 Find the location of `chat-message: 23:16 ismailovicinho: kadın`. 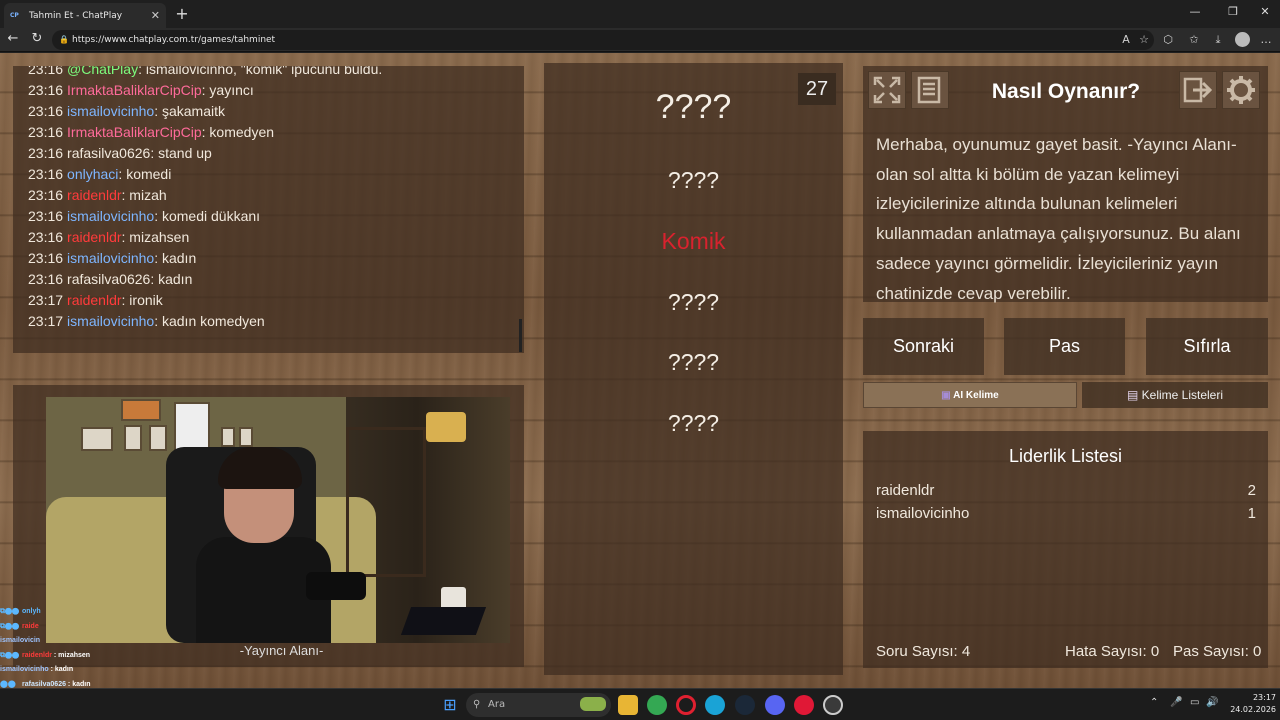

chat-message: 23:16 ismailovicinho: kadın is located at coordinates (112, 258).